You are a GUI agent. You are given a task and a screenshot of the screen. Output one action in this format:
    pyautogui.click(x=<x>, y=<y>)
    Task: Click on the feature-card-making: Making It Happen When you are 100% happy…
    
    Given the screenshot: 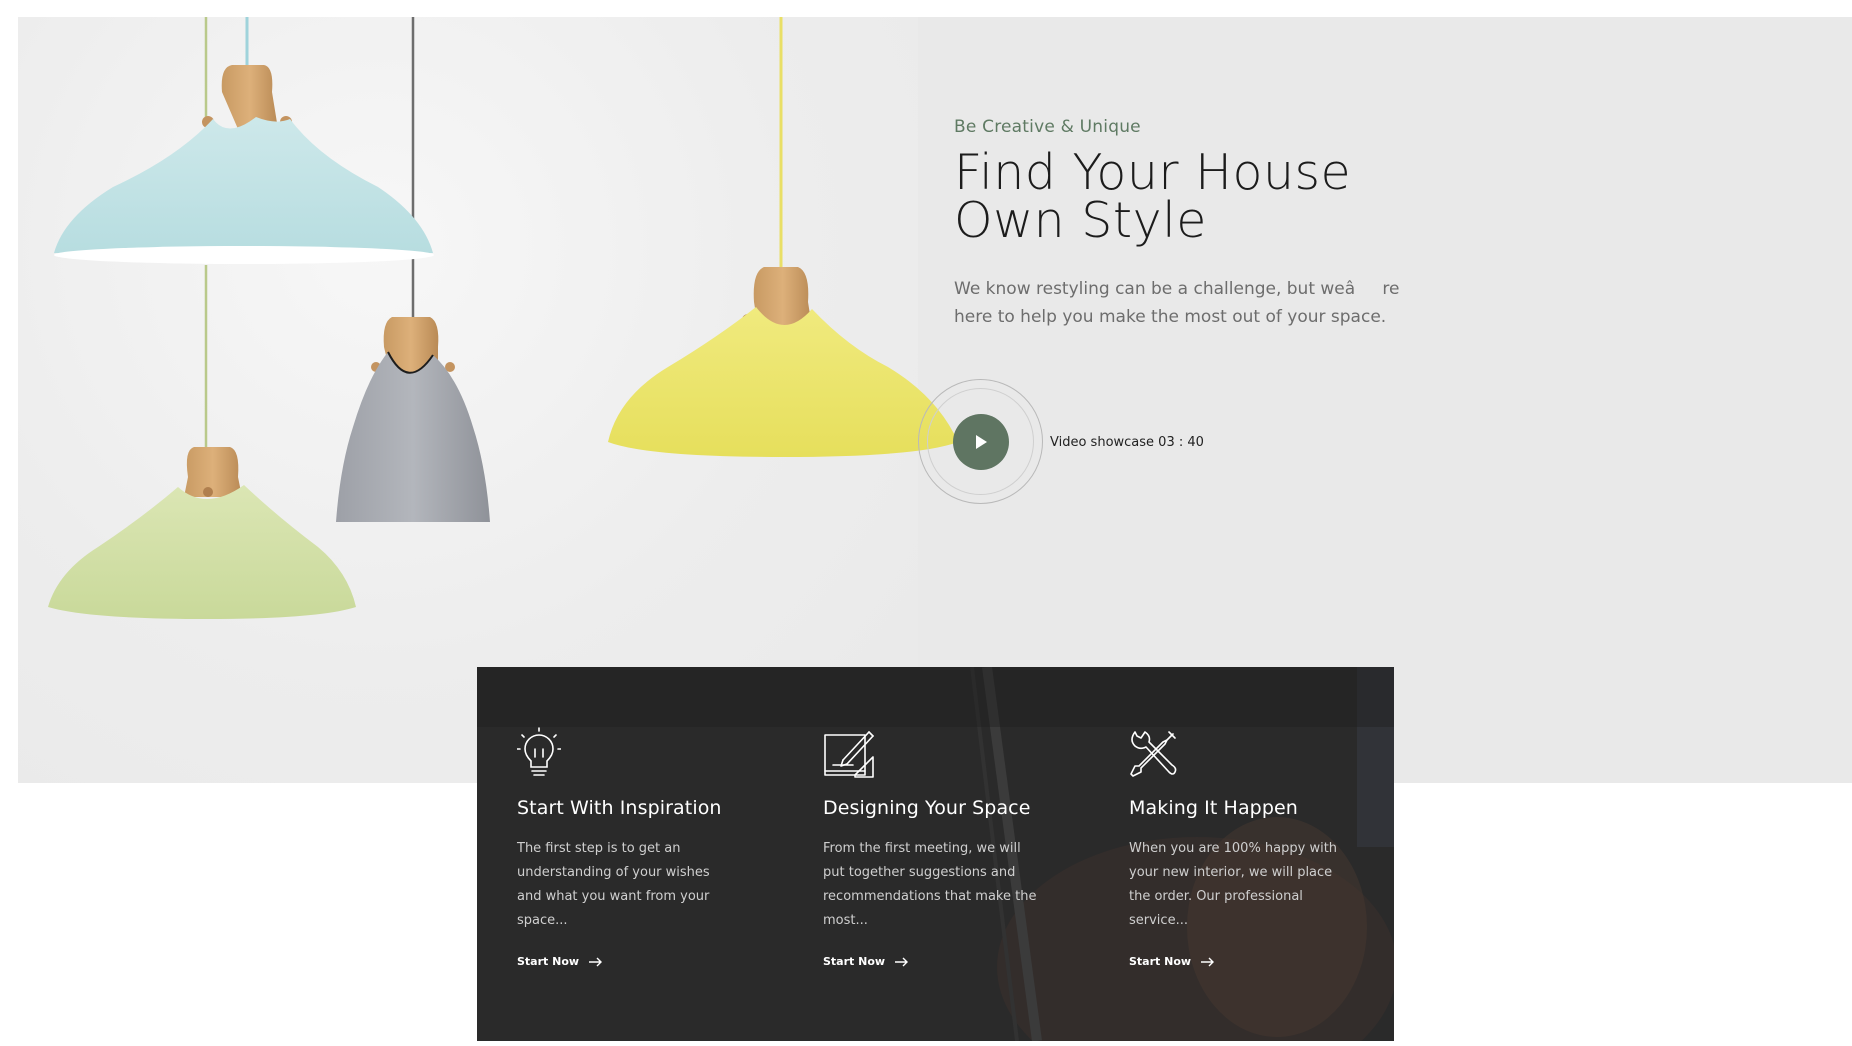 What is the action you would take?
    pyautogui.click(x=1249, y=848)
    